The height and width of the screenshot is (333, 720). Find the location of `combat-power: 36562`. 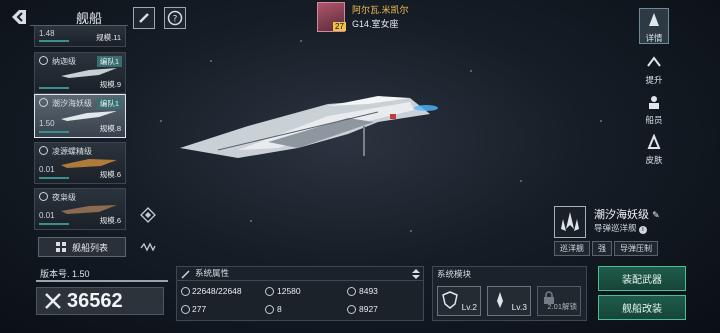

combat-power: 36562 is located at coordinates (100, 301).